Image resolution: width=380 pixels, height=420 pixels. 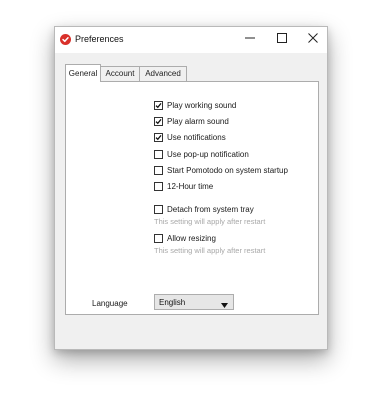 What do you see at coordinates (198, 121) in the screenshot?
I see `option-label: Play alarm sound` at bounding box center [198, 121].